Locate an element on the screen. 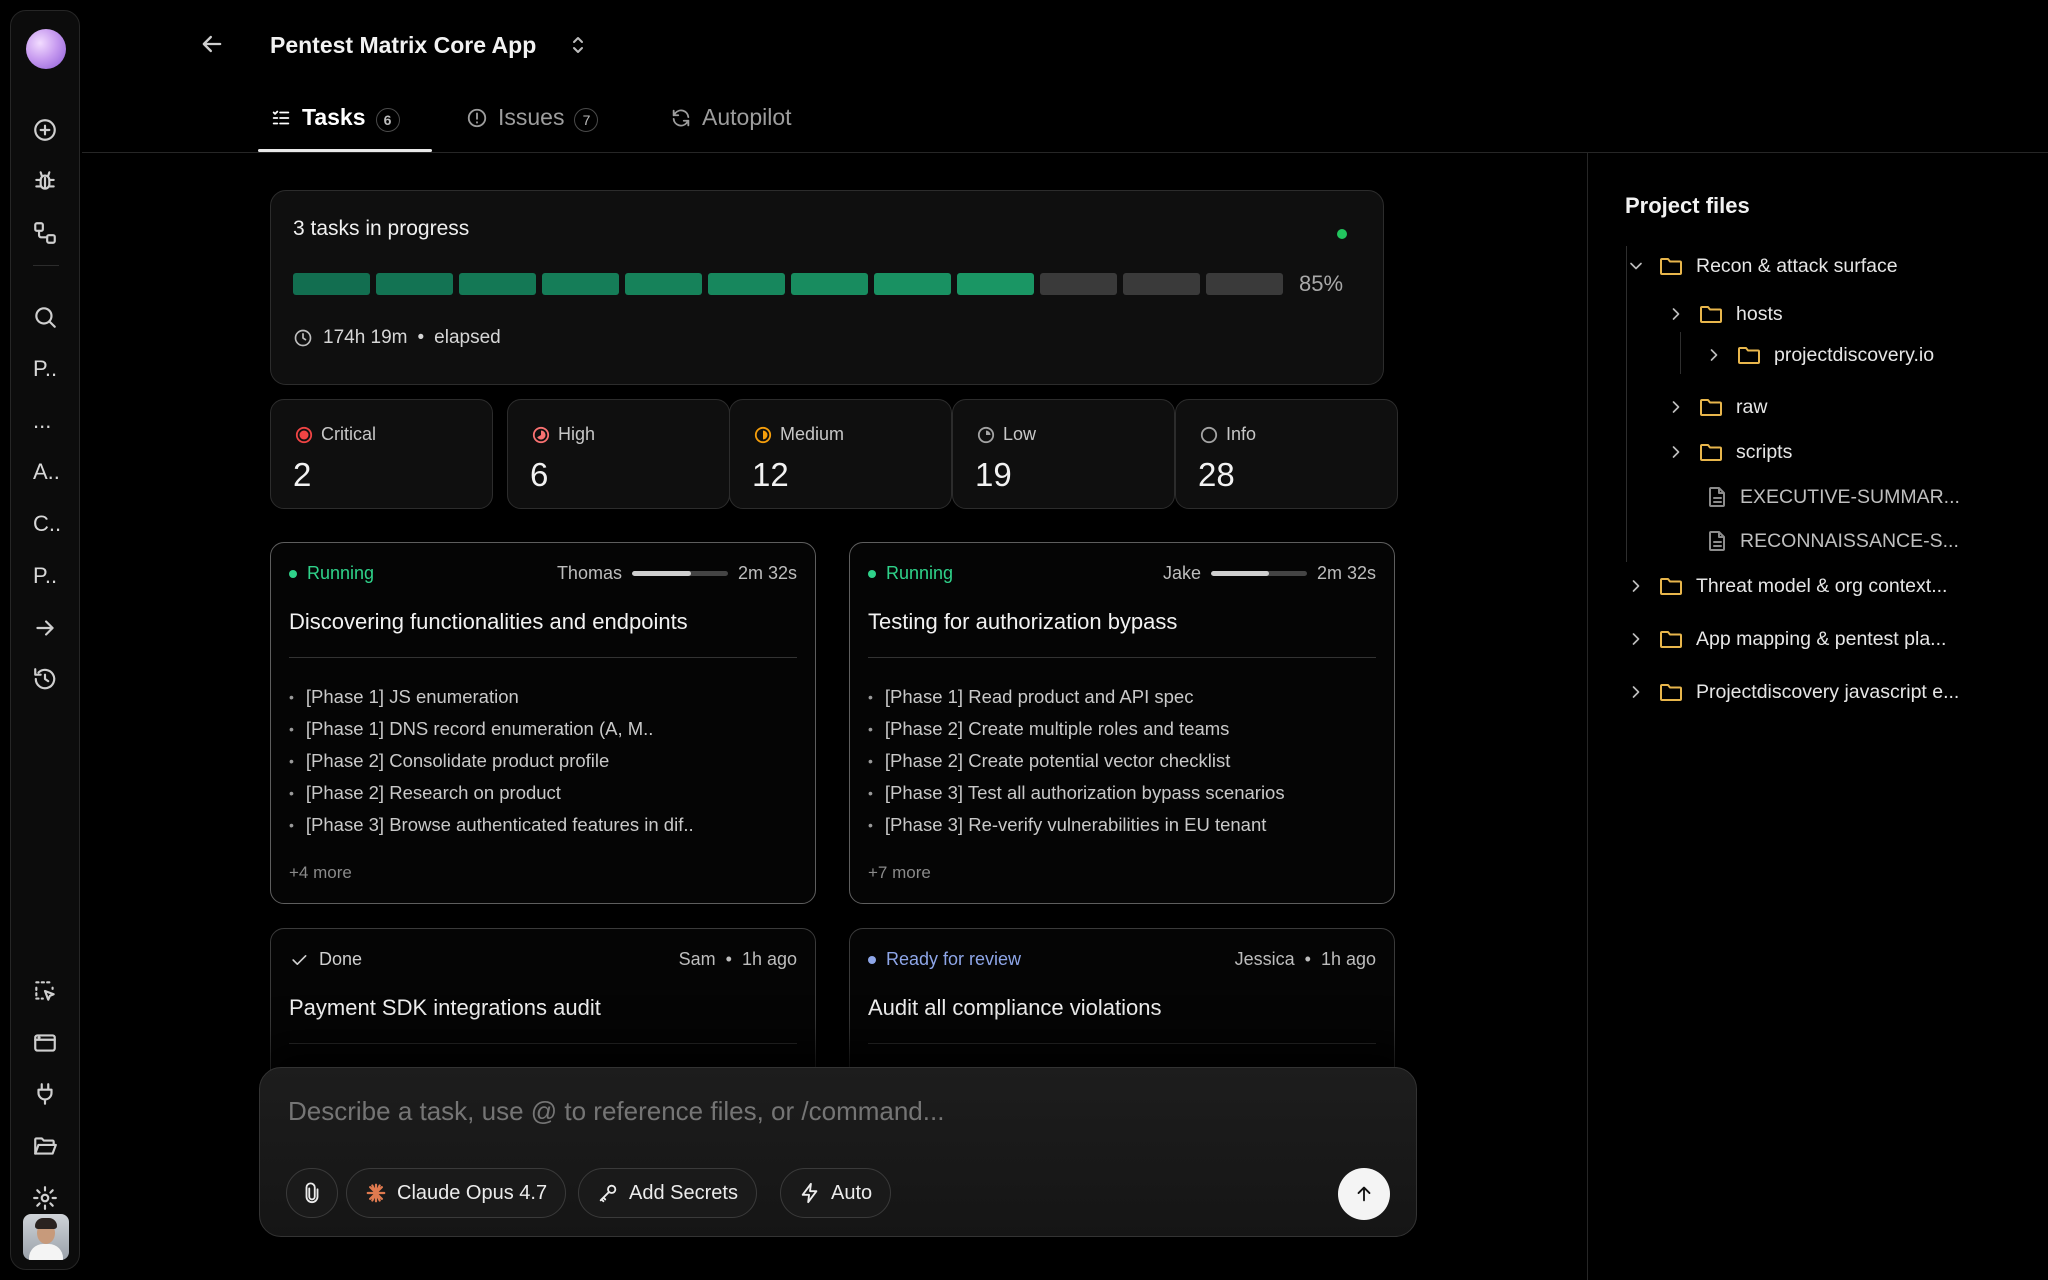 The height and width of the screenshot is (1280, 2048). severity-card-low: Low 19 is located at coordinates (1063, 454).